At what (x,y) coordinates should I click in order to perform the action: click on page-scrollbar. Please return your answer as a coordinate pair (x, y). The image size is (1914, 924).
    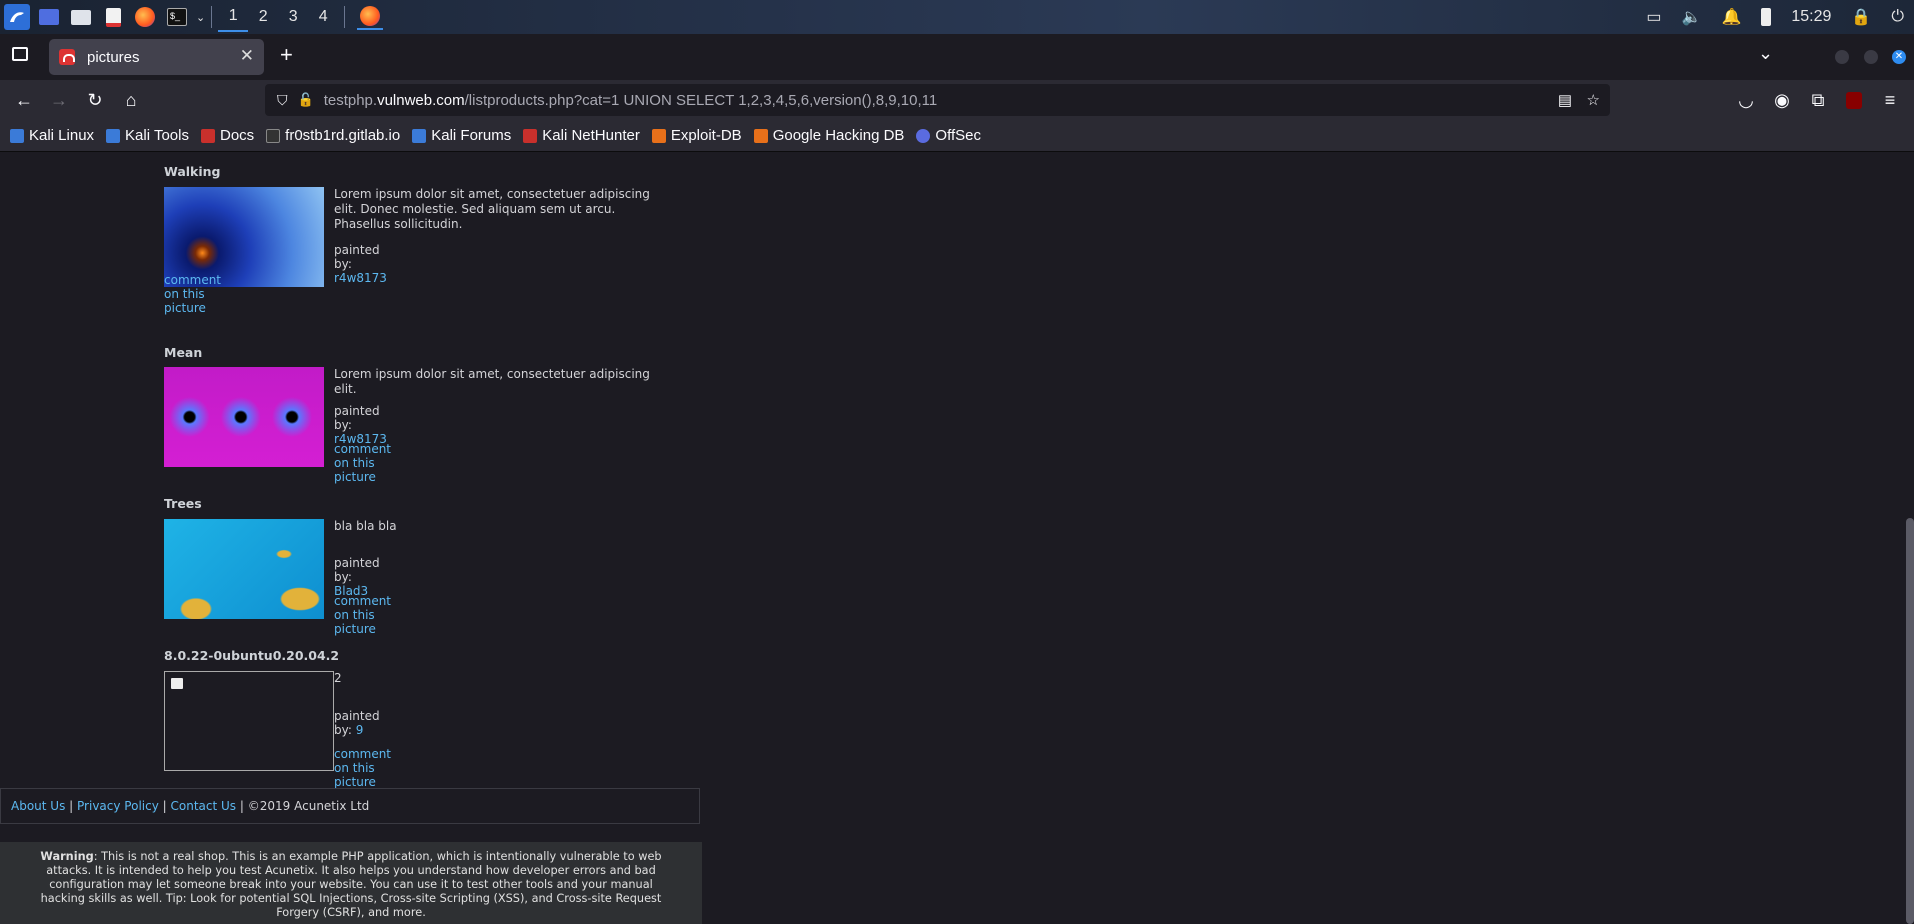
    Looking at the image, I should click on (1910, 721).